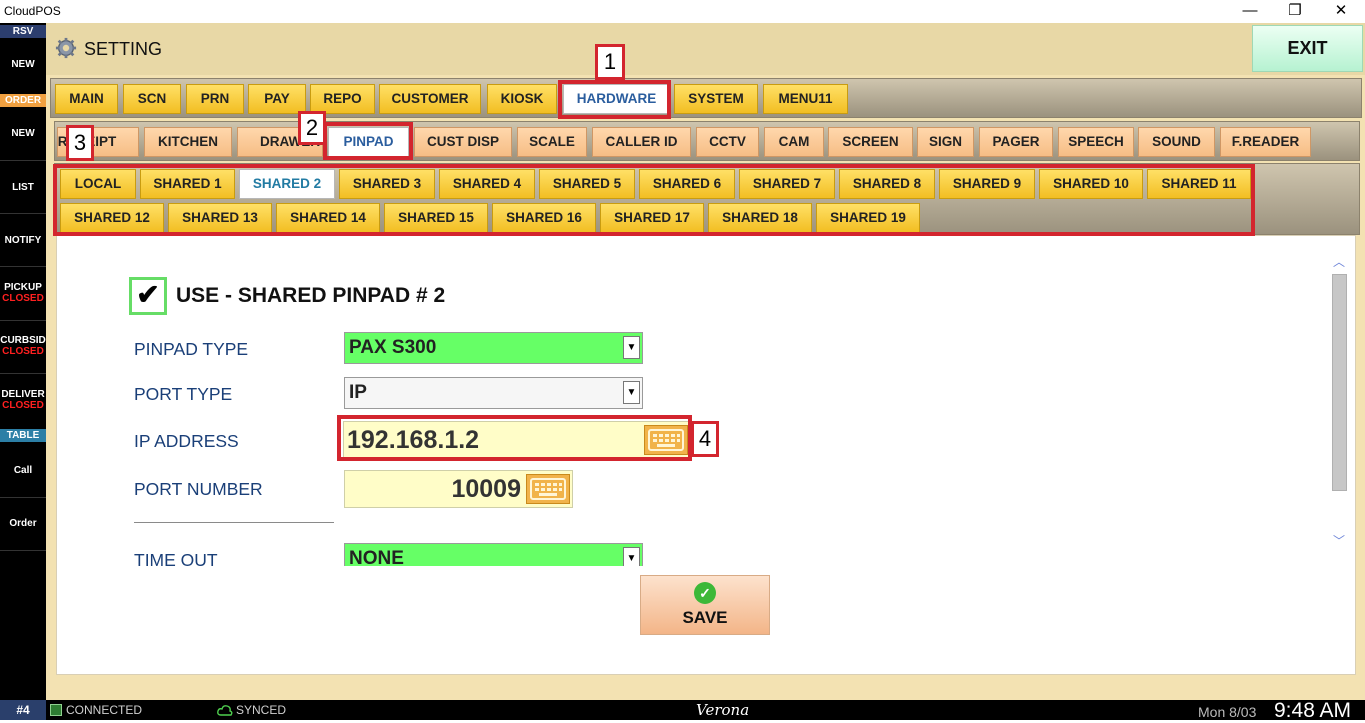 This screenshot has height=723, width=1365. Describe the element at coordinates (215, 99) in the screenshot. I see `tab-prn: PRN` at that location.